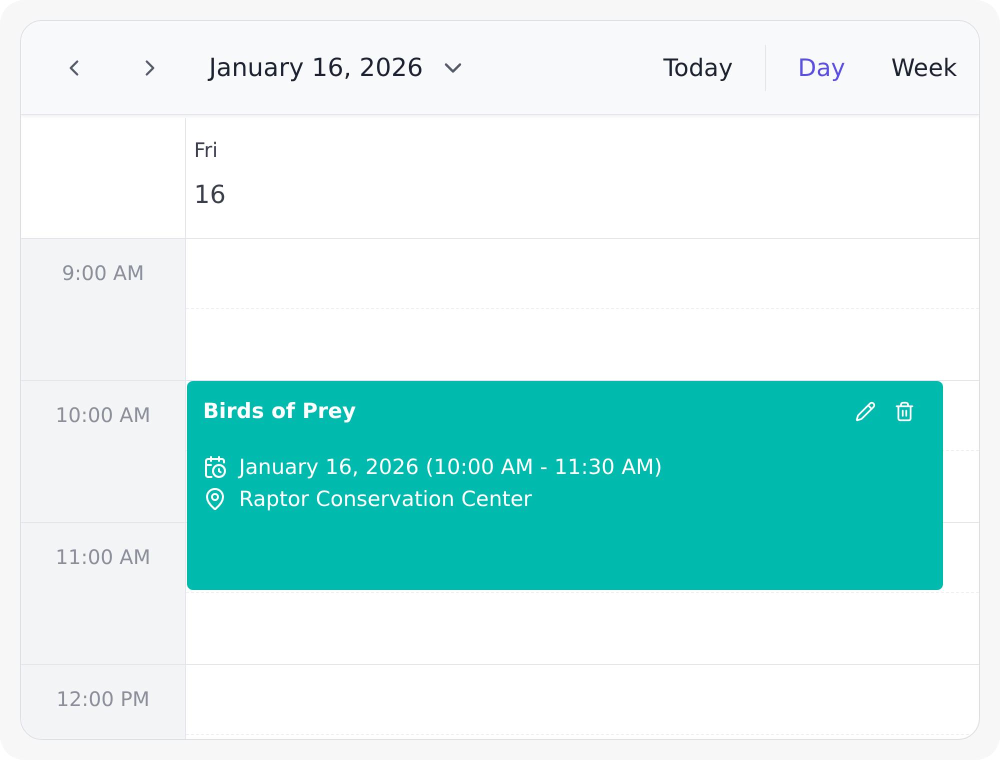 The image size is (1000, 760). What do you see at coordinates (714, 68) in the screenshot?
I see `today-button: Today` at bounding box center [714, 68].